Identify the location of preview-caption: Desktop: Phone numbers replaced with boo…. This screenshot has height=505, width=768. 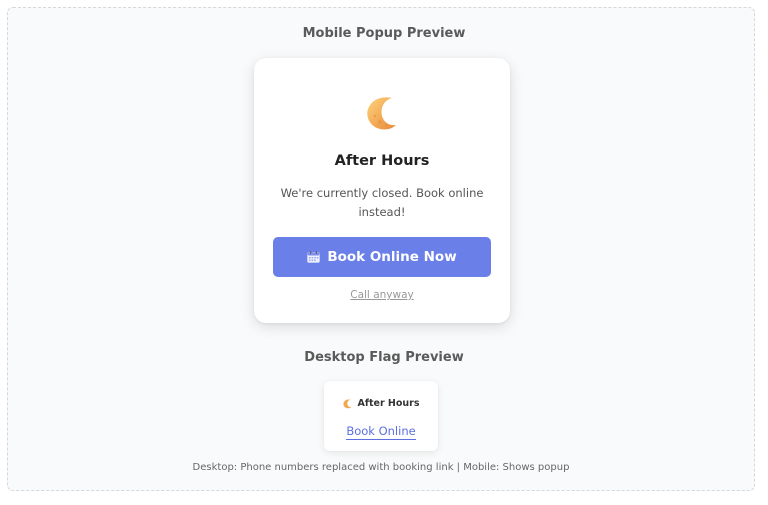
(381, 467).